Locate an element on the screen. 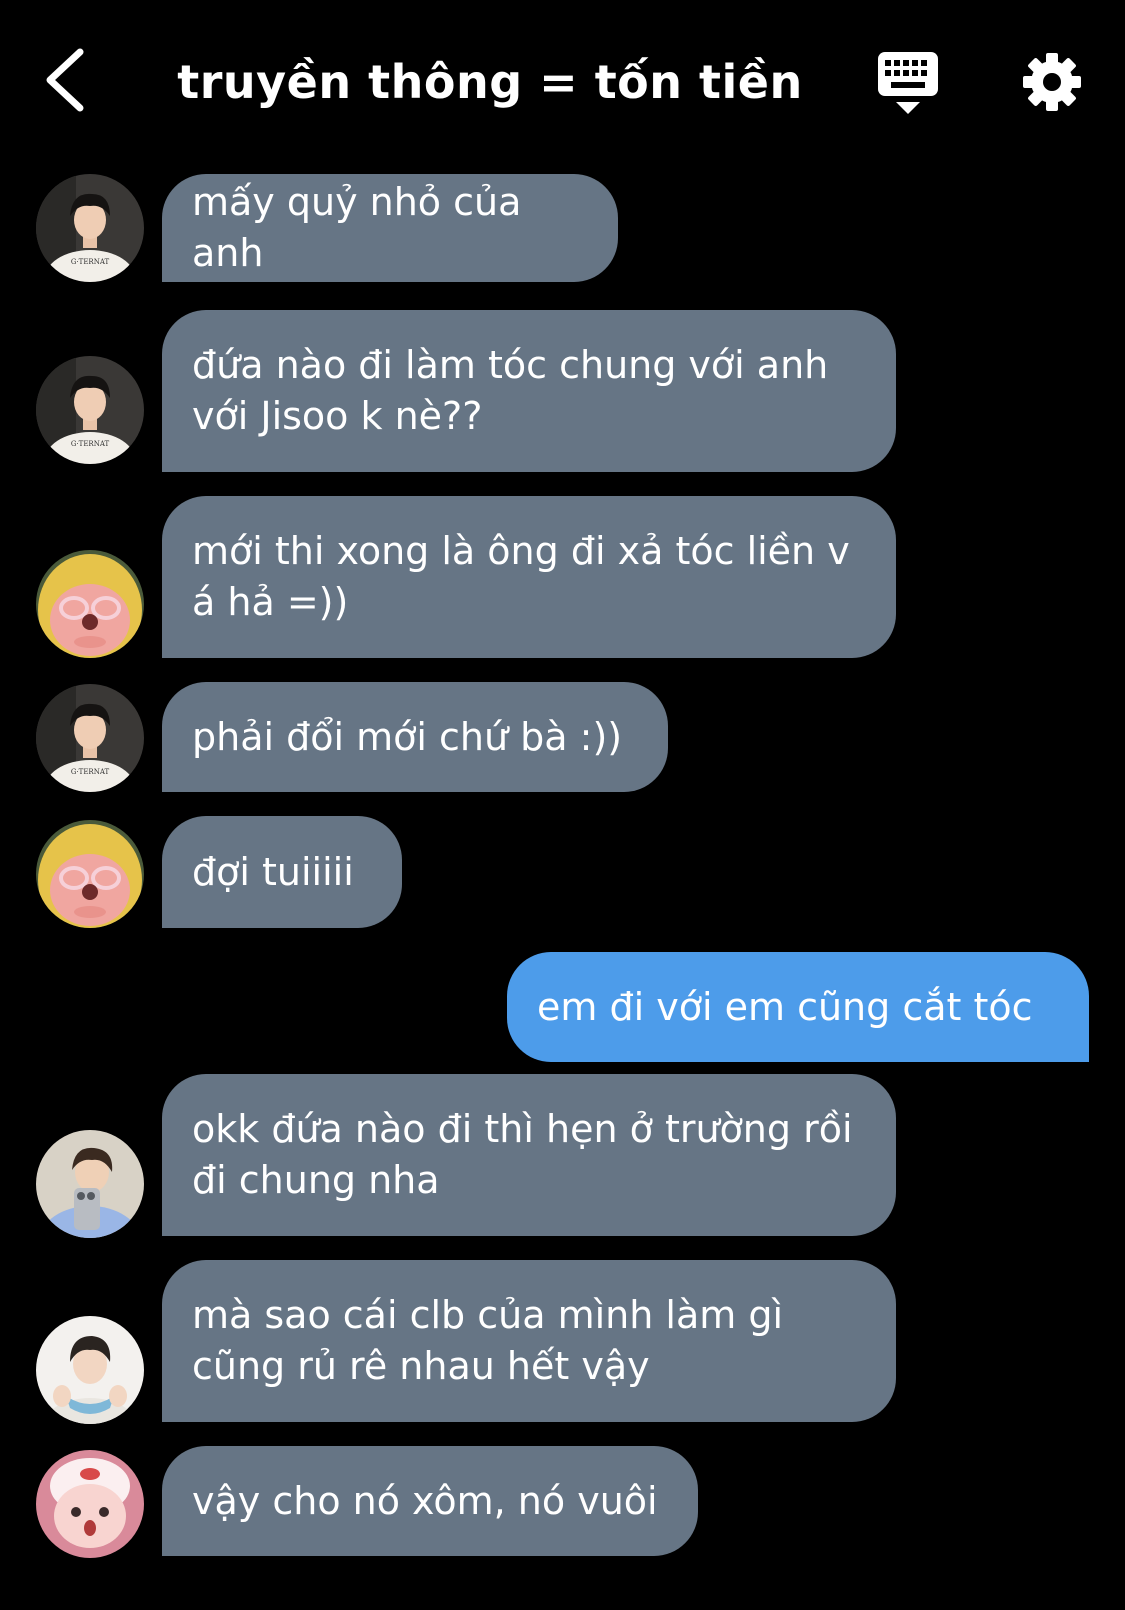 The width and height of the screenshot is (1125, 1610). chat-header: truyền thông = tốn tiền is located at coordinates (562, 80).